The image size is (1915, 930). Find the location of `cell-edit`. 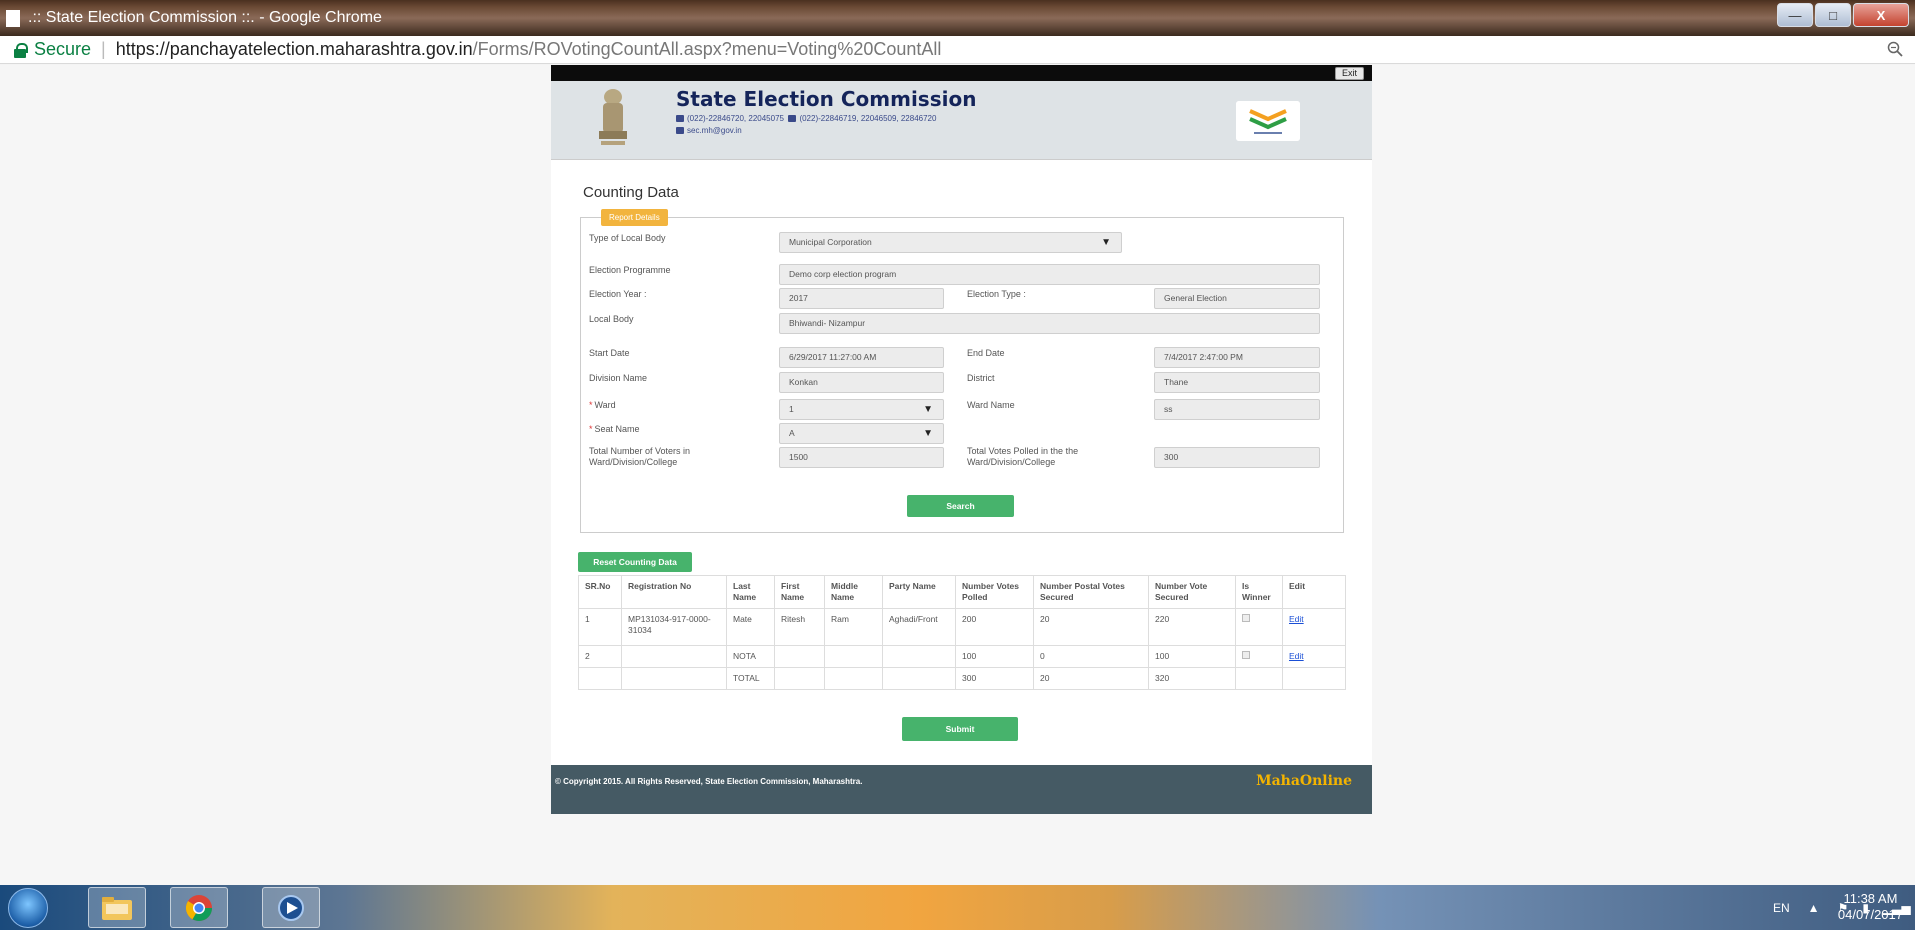

cell-edit is located at coordinates (1314, 678).